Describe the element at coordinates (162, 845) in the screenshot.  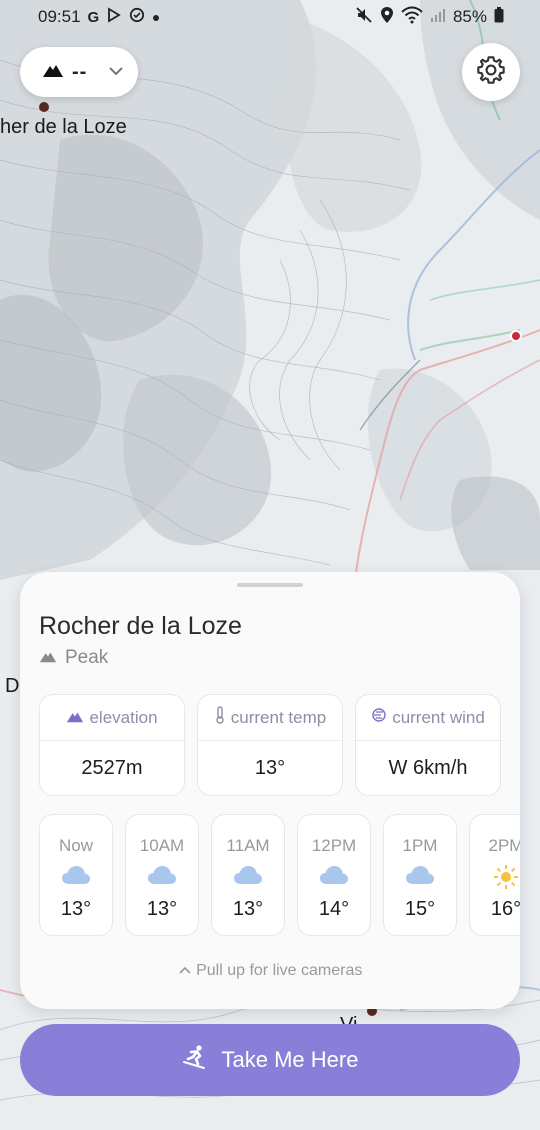
I see `hour-label: 10AM` at that location.